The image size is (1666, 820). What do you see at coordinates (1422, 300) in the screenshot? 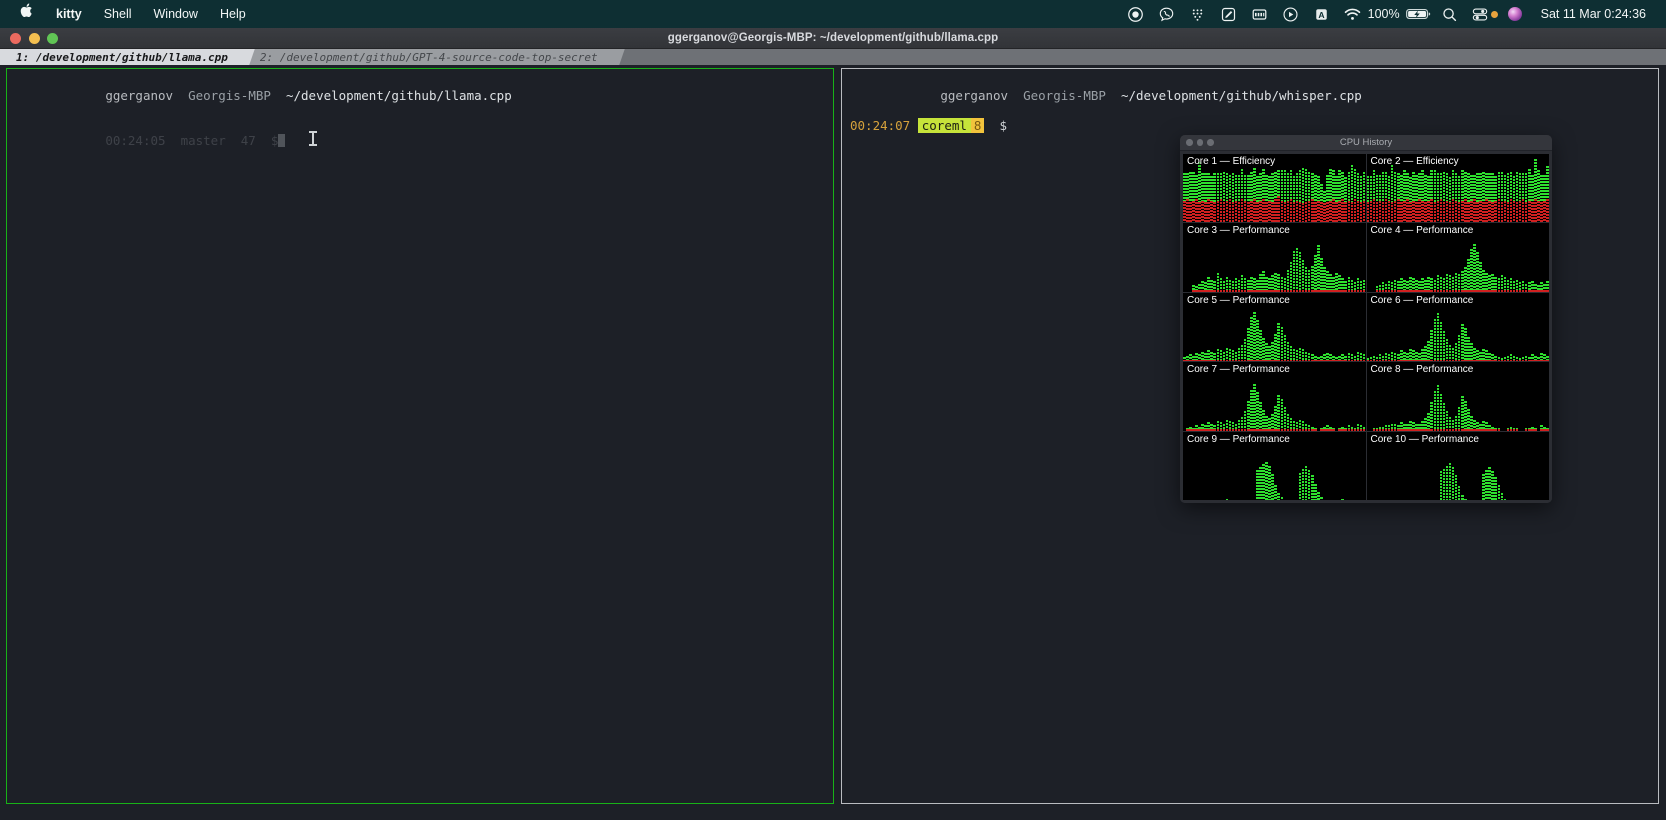
I see `cpu-core-label: Core 6 — Performance` at bounding box center [1422, 300].